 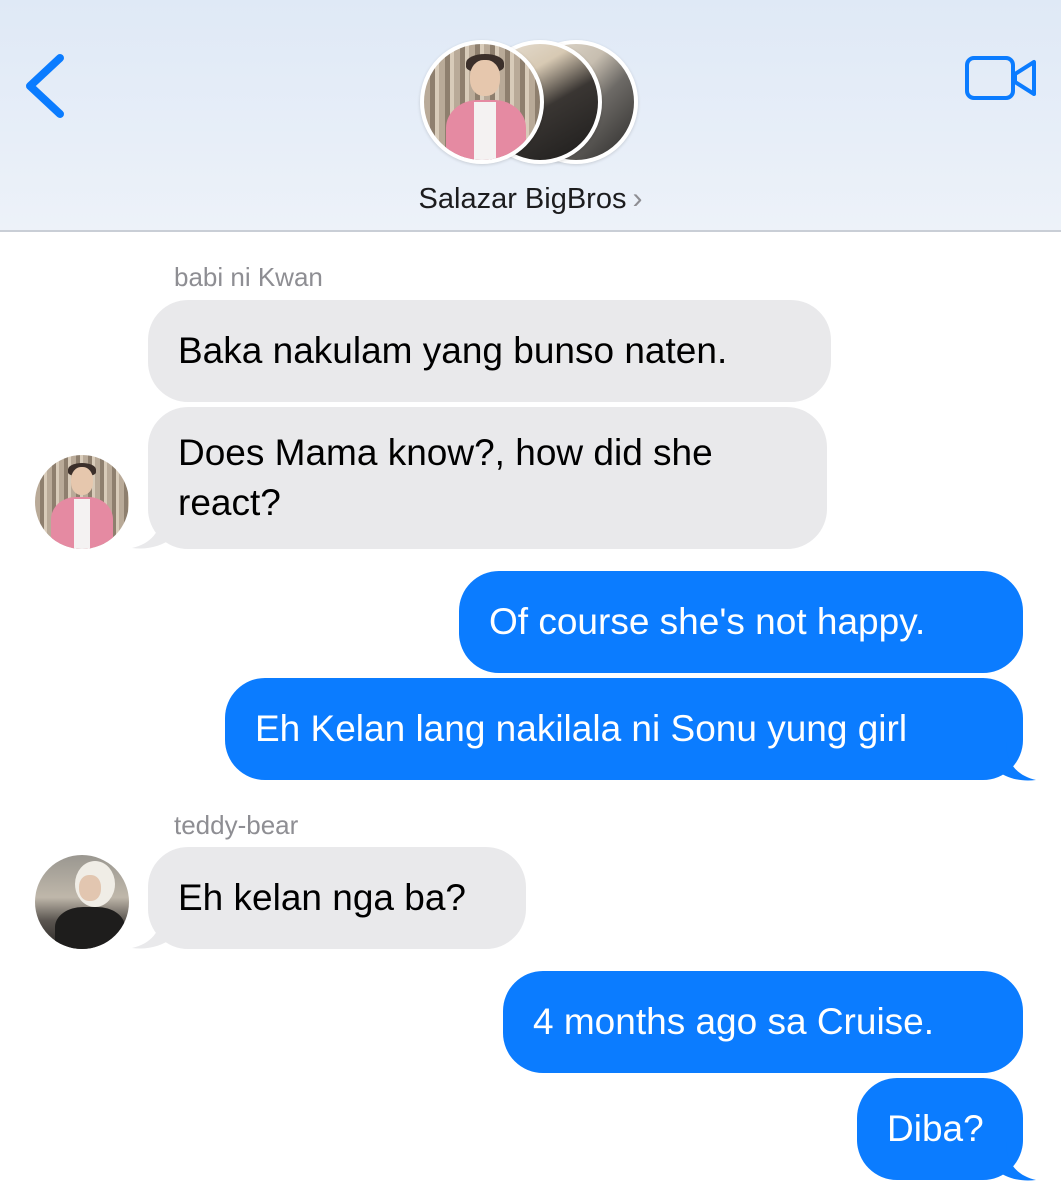 I want to click on group-member-avatar, so click(x=482, y=102).